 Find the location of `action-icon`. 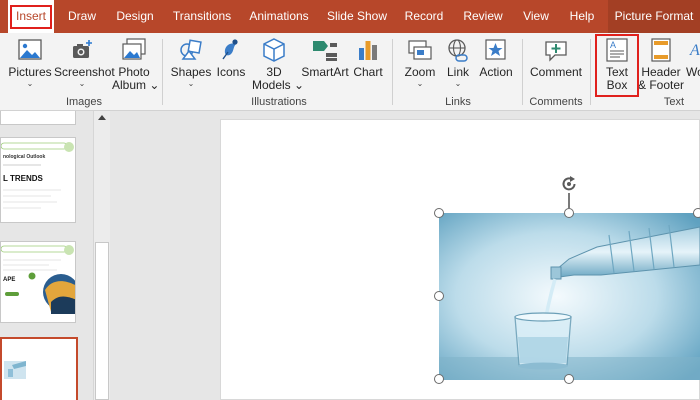

action-icon is located at coordinates (495, 49).